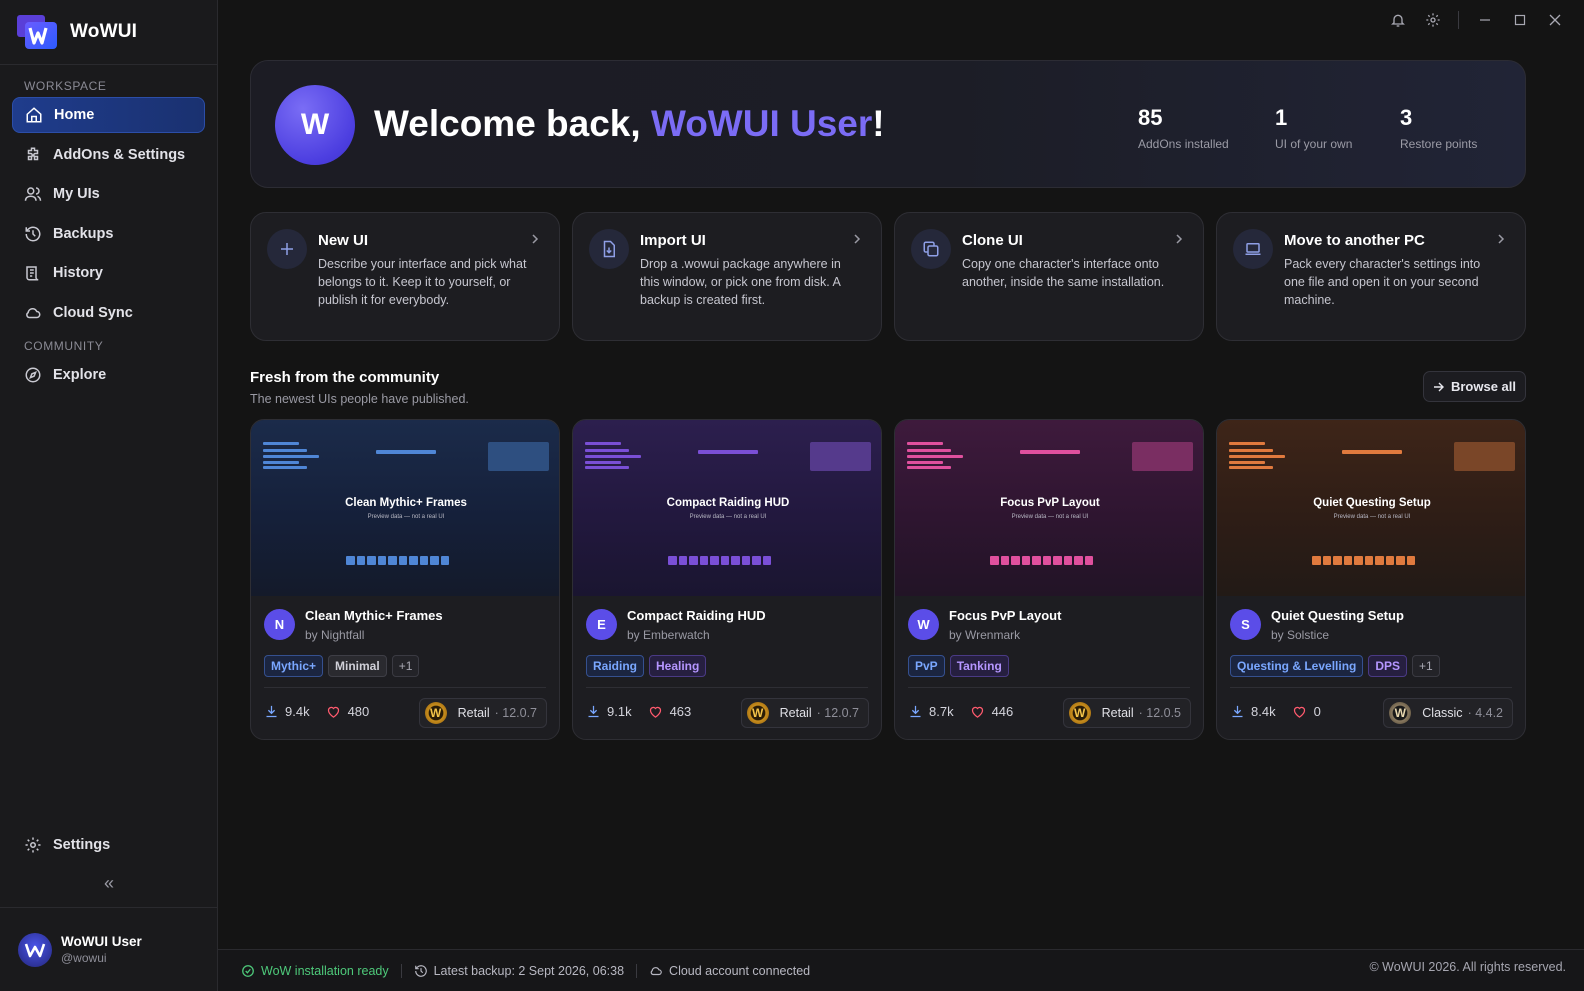 The width and height of the screenshot is (1584, 991). Describe the element at coordinates (926, 666) in the screenshot. I see `tag: PvP` at that location.